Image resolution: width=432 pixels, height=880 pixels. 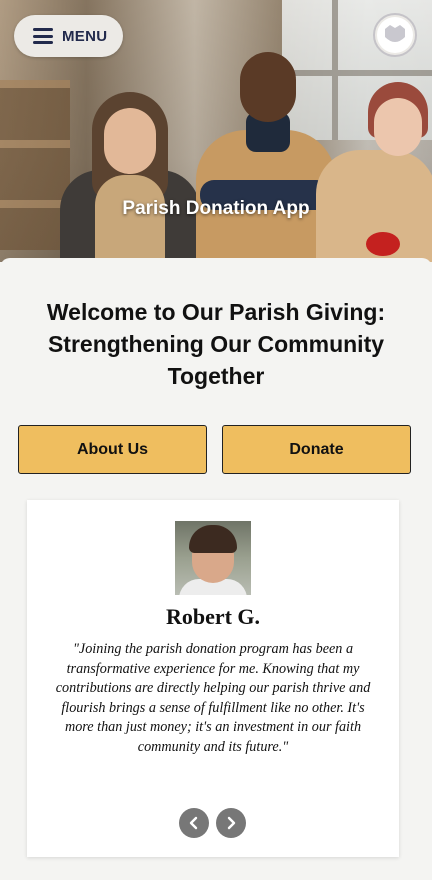 I want to click on carousel-prev-button, so click(x=194, y=823).